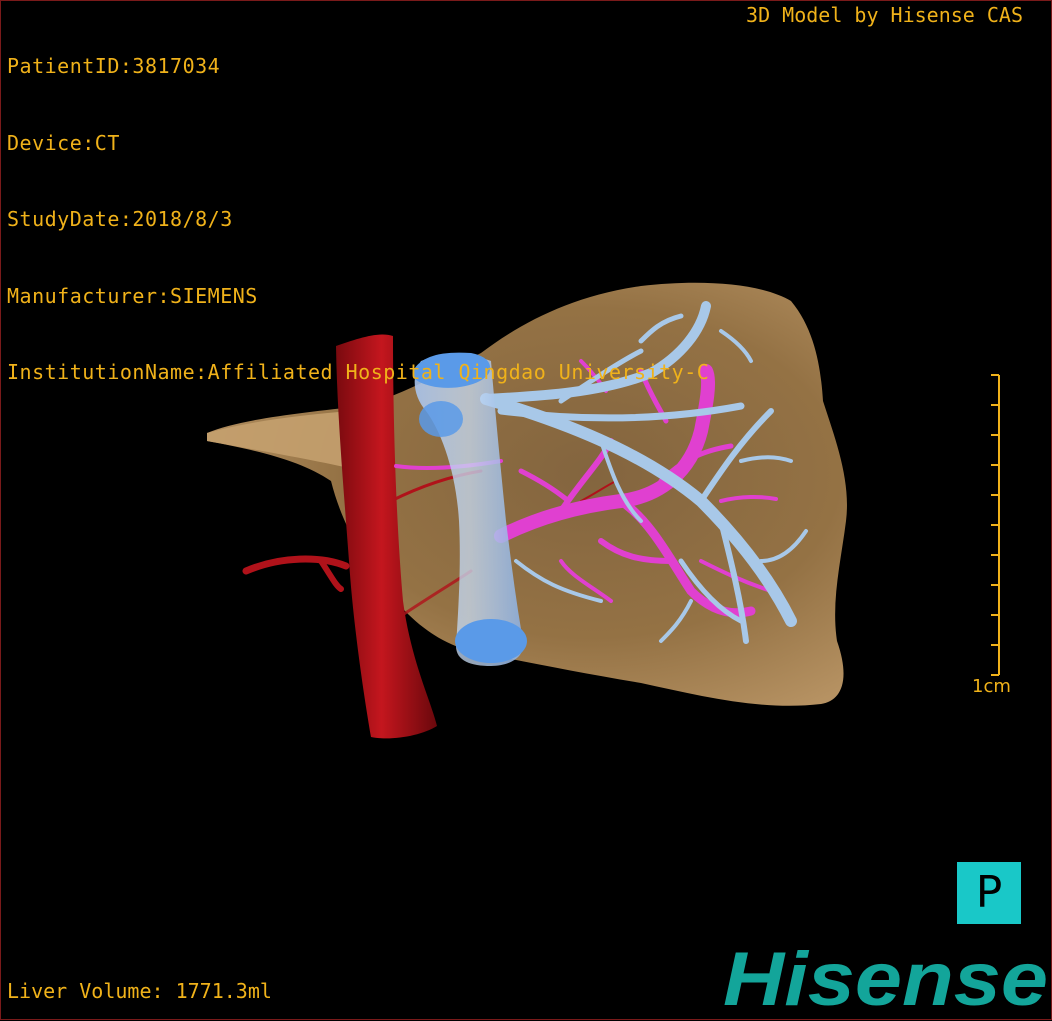 This screenshot has width=1052, height=1021. I want to click on device: Device:CT, so click(63, 142).